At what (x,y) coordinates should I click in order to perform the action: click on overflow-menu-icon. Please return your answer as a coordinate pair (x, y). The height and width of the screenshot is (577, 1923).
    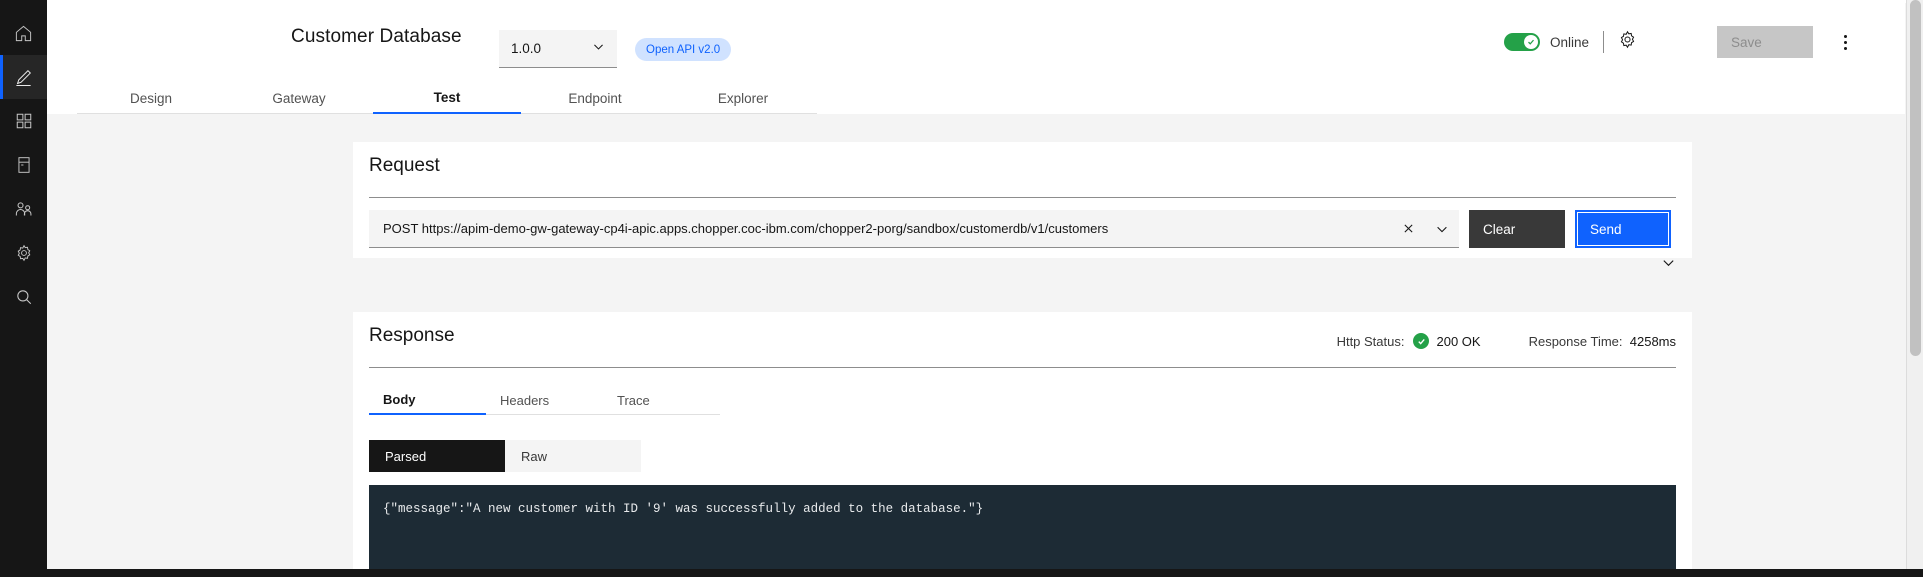
    Looking at the image, I should click on (1845, 42).